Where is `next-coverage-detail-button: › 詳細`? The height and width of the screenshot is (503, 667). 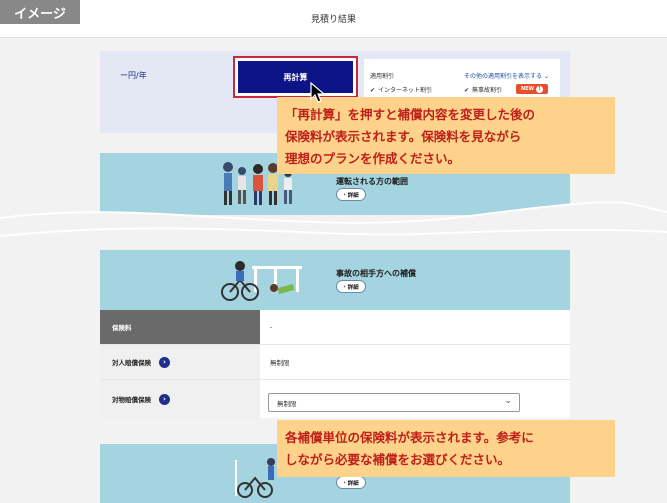 next-coverage-detail-button: › 詳細 is located at coordinates (351, 482).